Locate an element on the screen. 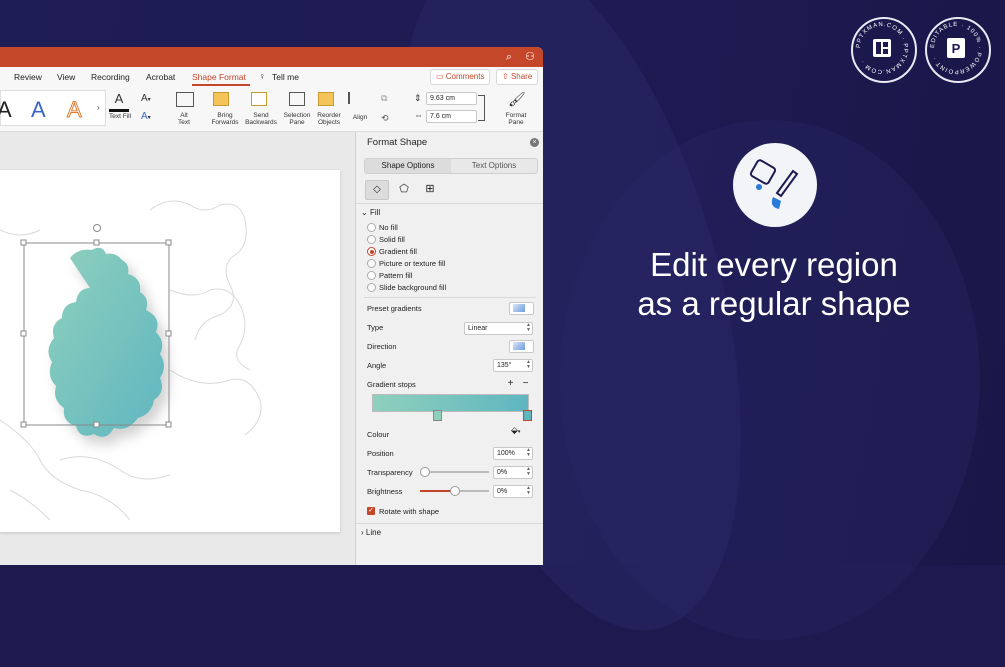 This screenshot has height=667, width=1005. gradient-fill-label: Gradient fill is located at coordinates (398, 251).